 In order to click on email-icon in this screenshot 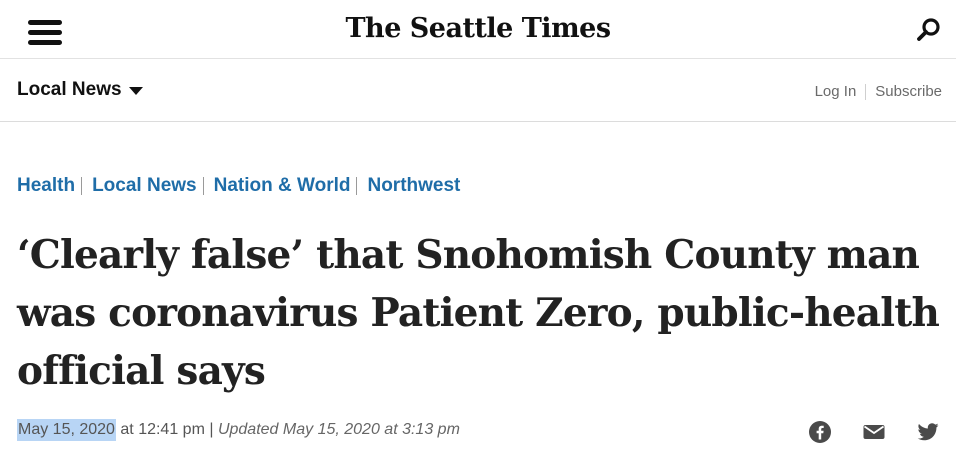, I will do `click(874, 432)`.